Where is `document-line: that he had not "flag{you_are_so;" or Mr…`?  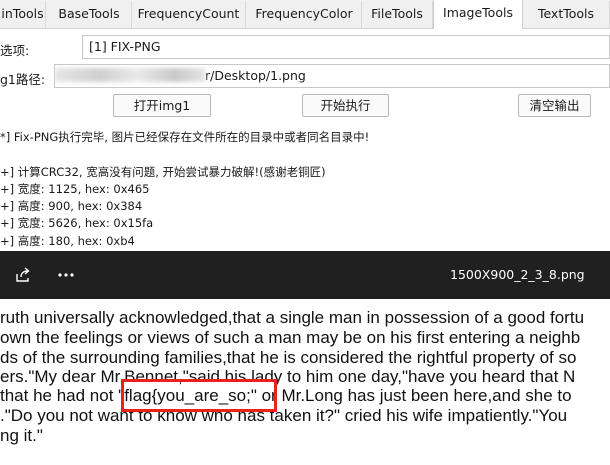 document-line: that he had not "flag{you_are_so;" or Mr… is located at coordinates (286, 395).